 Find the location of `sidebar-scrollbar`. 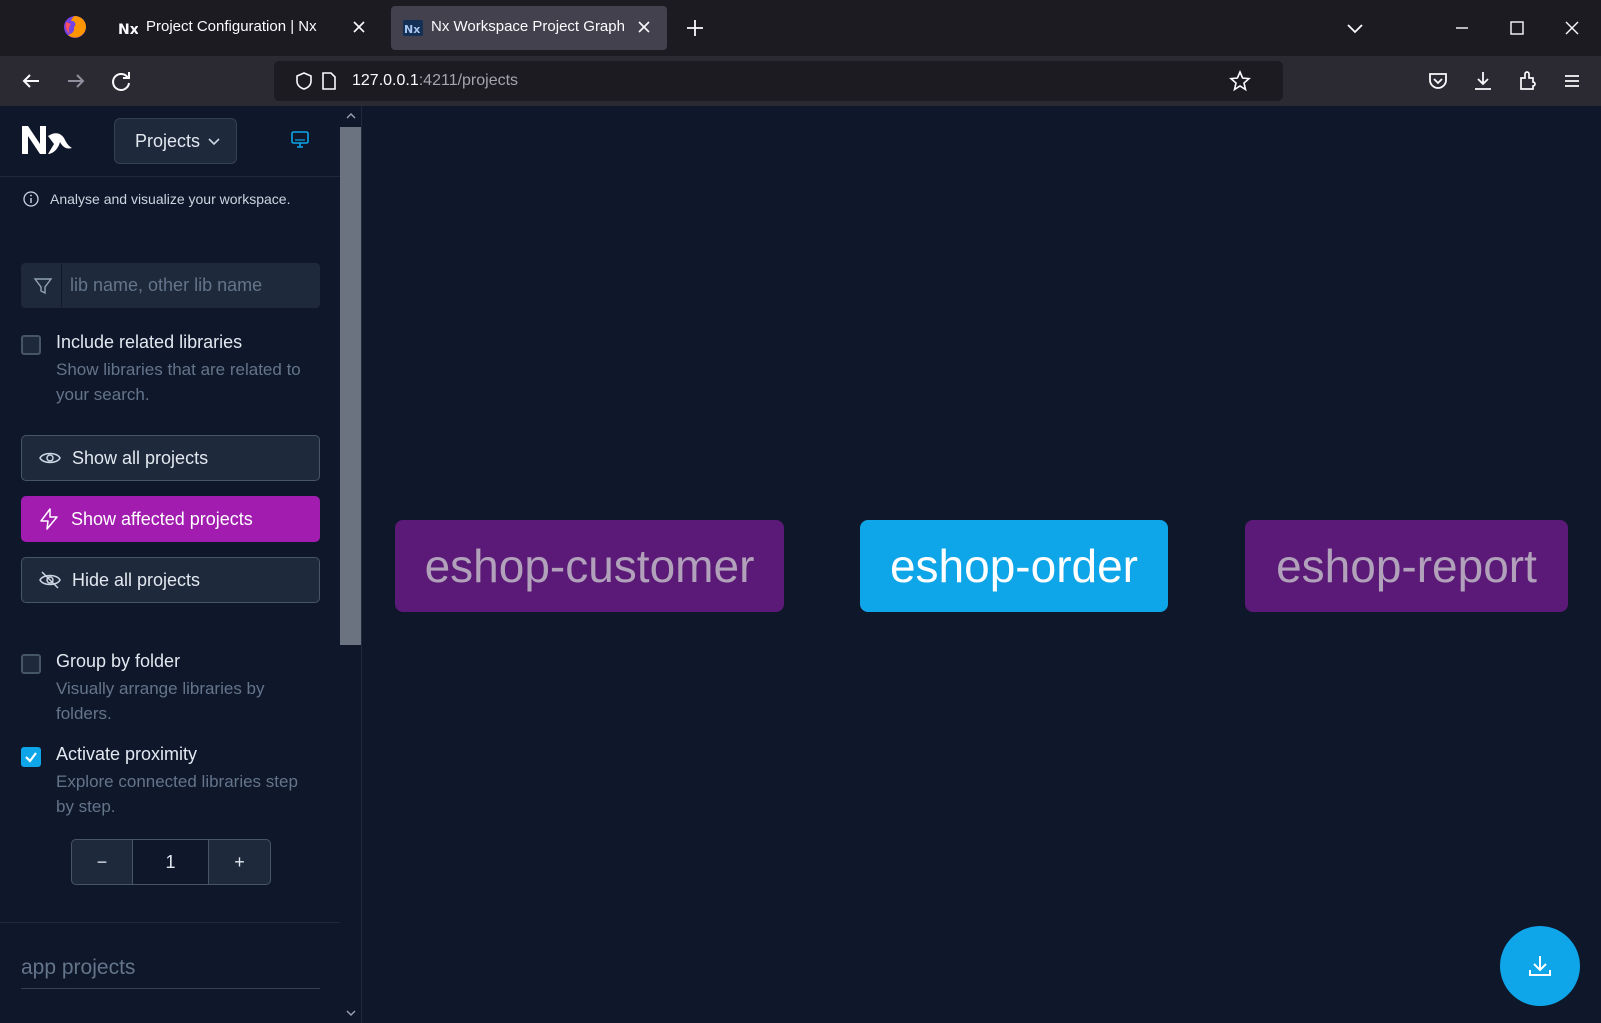

sidebar-scrollbar is located at coordinates (350, 564).